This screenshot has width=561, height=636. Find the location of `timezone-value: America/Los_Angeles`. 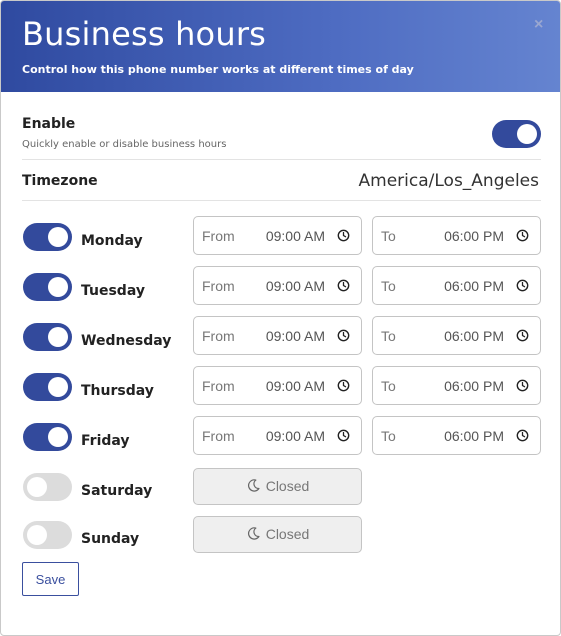

timezone-value: America/Los_Angeles is located at coordinates (449, 181).